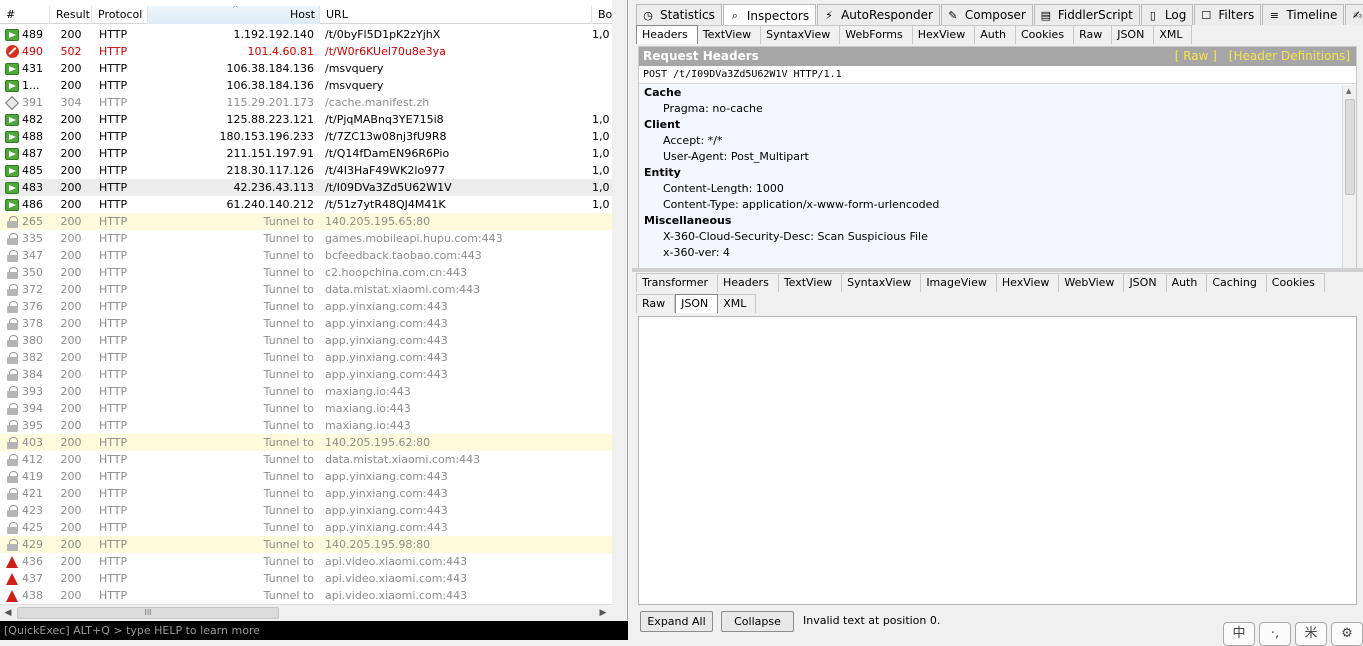  What do you see at coordinates (882, 282) in the screenshot?
I see `response-tab-syntaxview: SyntaxView` at bounding box center [882, 282].